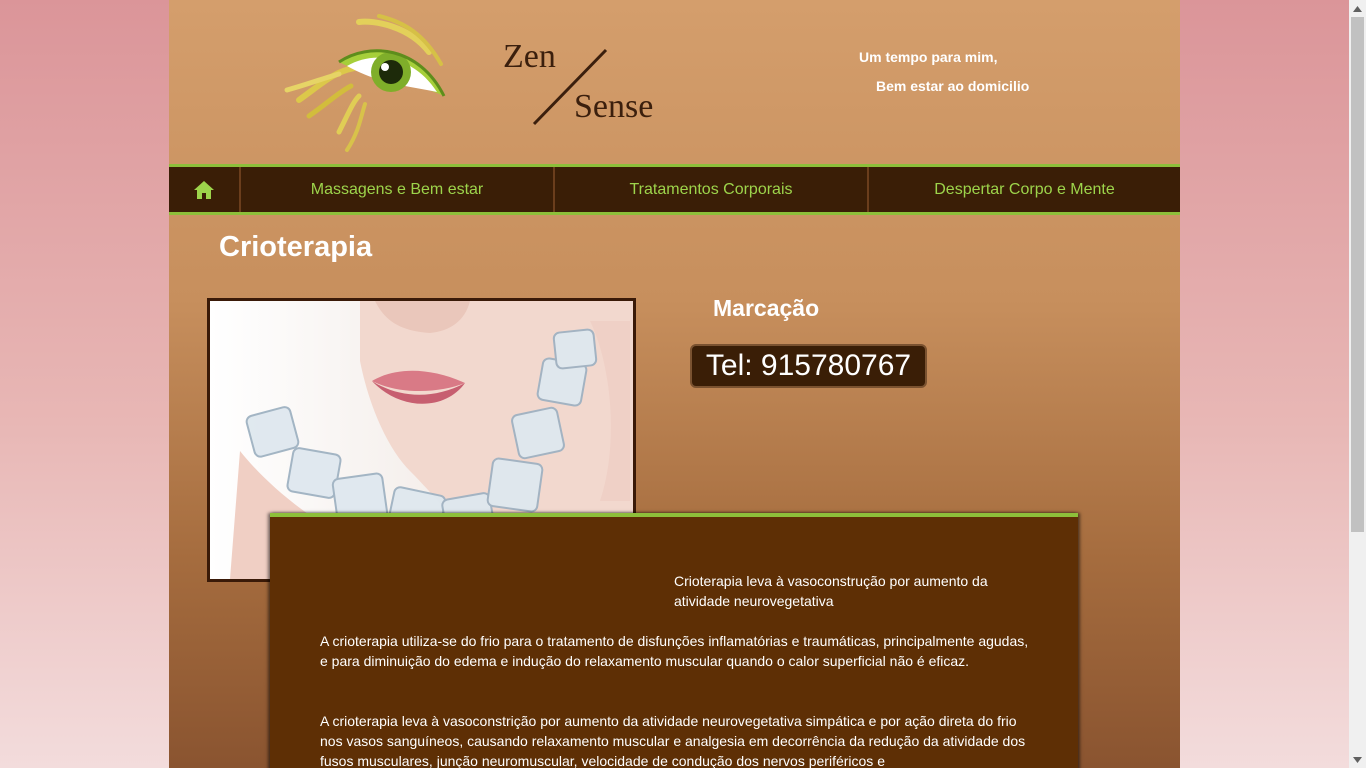  I want to click on page-scrollbar, so click(1357, 384).